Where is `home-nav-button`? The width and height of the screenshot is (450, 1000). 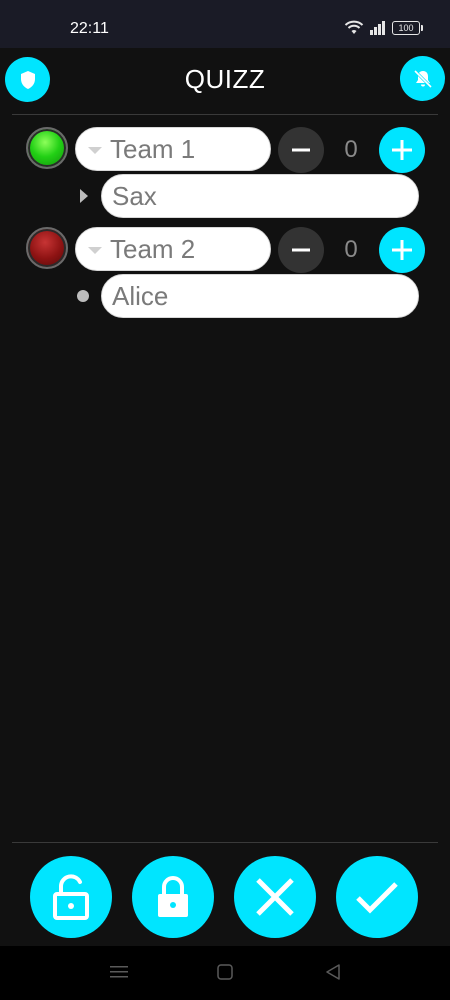 home-nav-button is located at coordinates (225, 972).